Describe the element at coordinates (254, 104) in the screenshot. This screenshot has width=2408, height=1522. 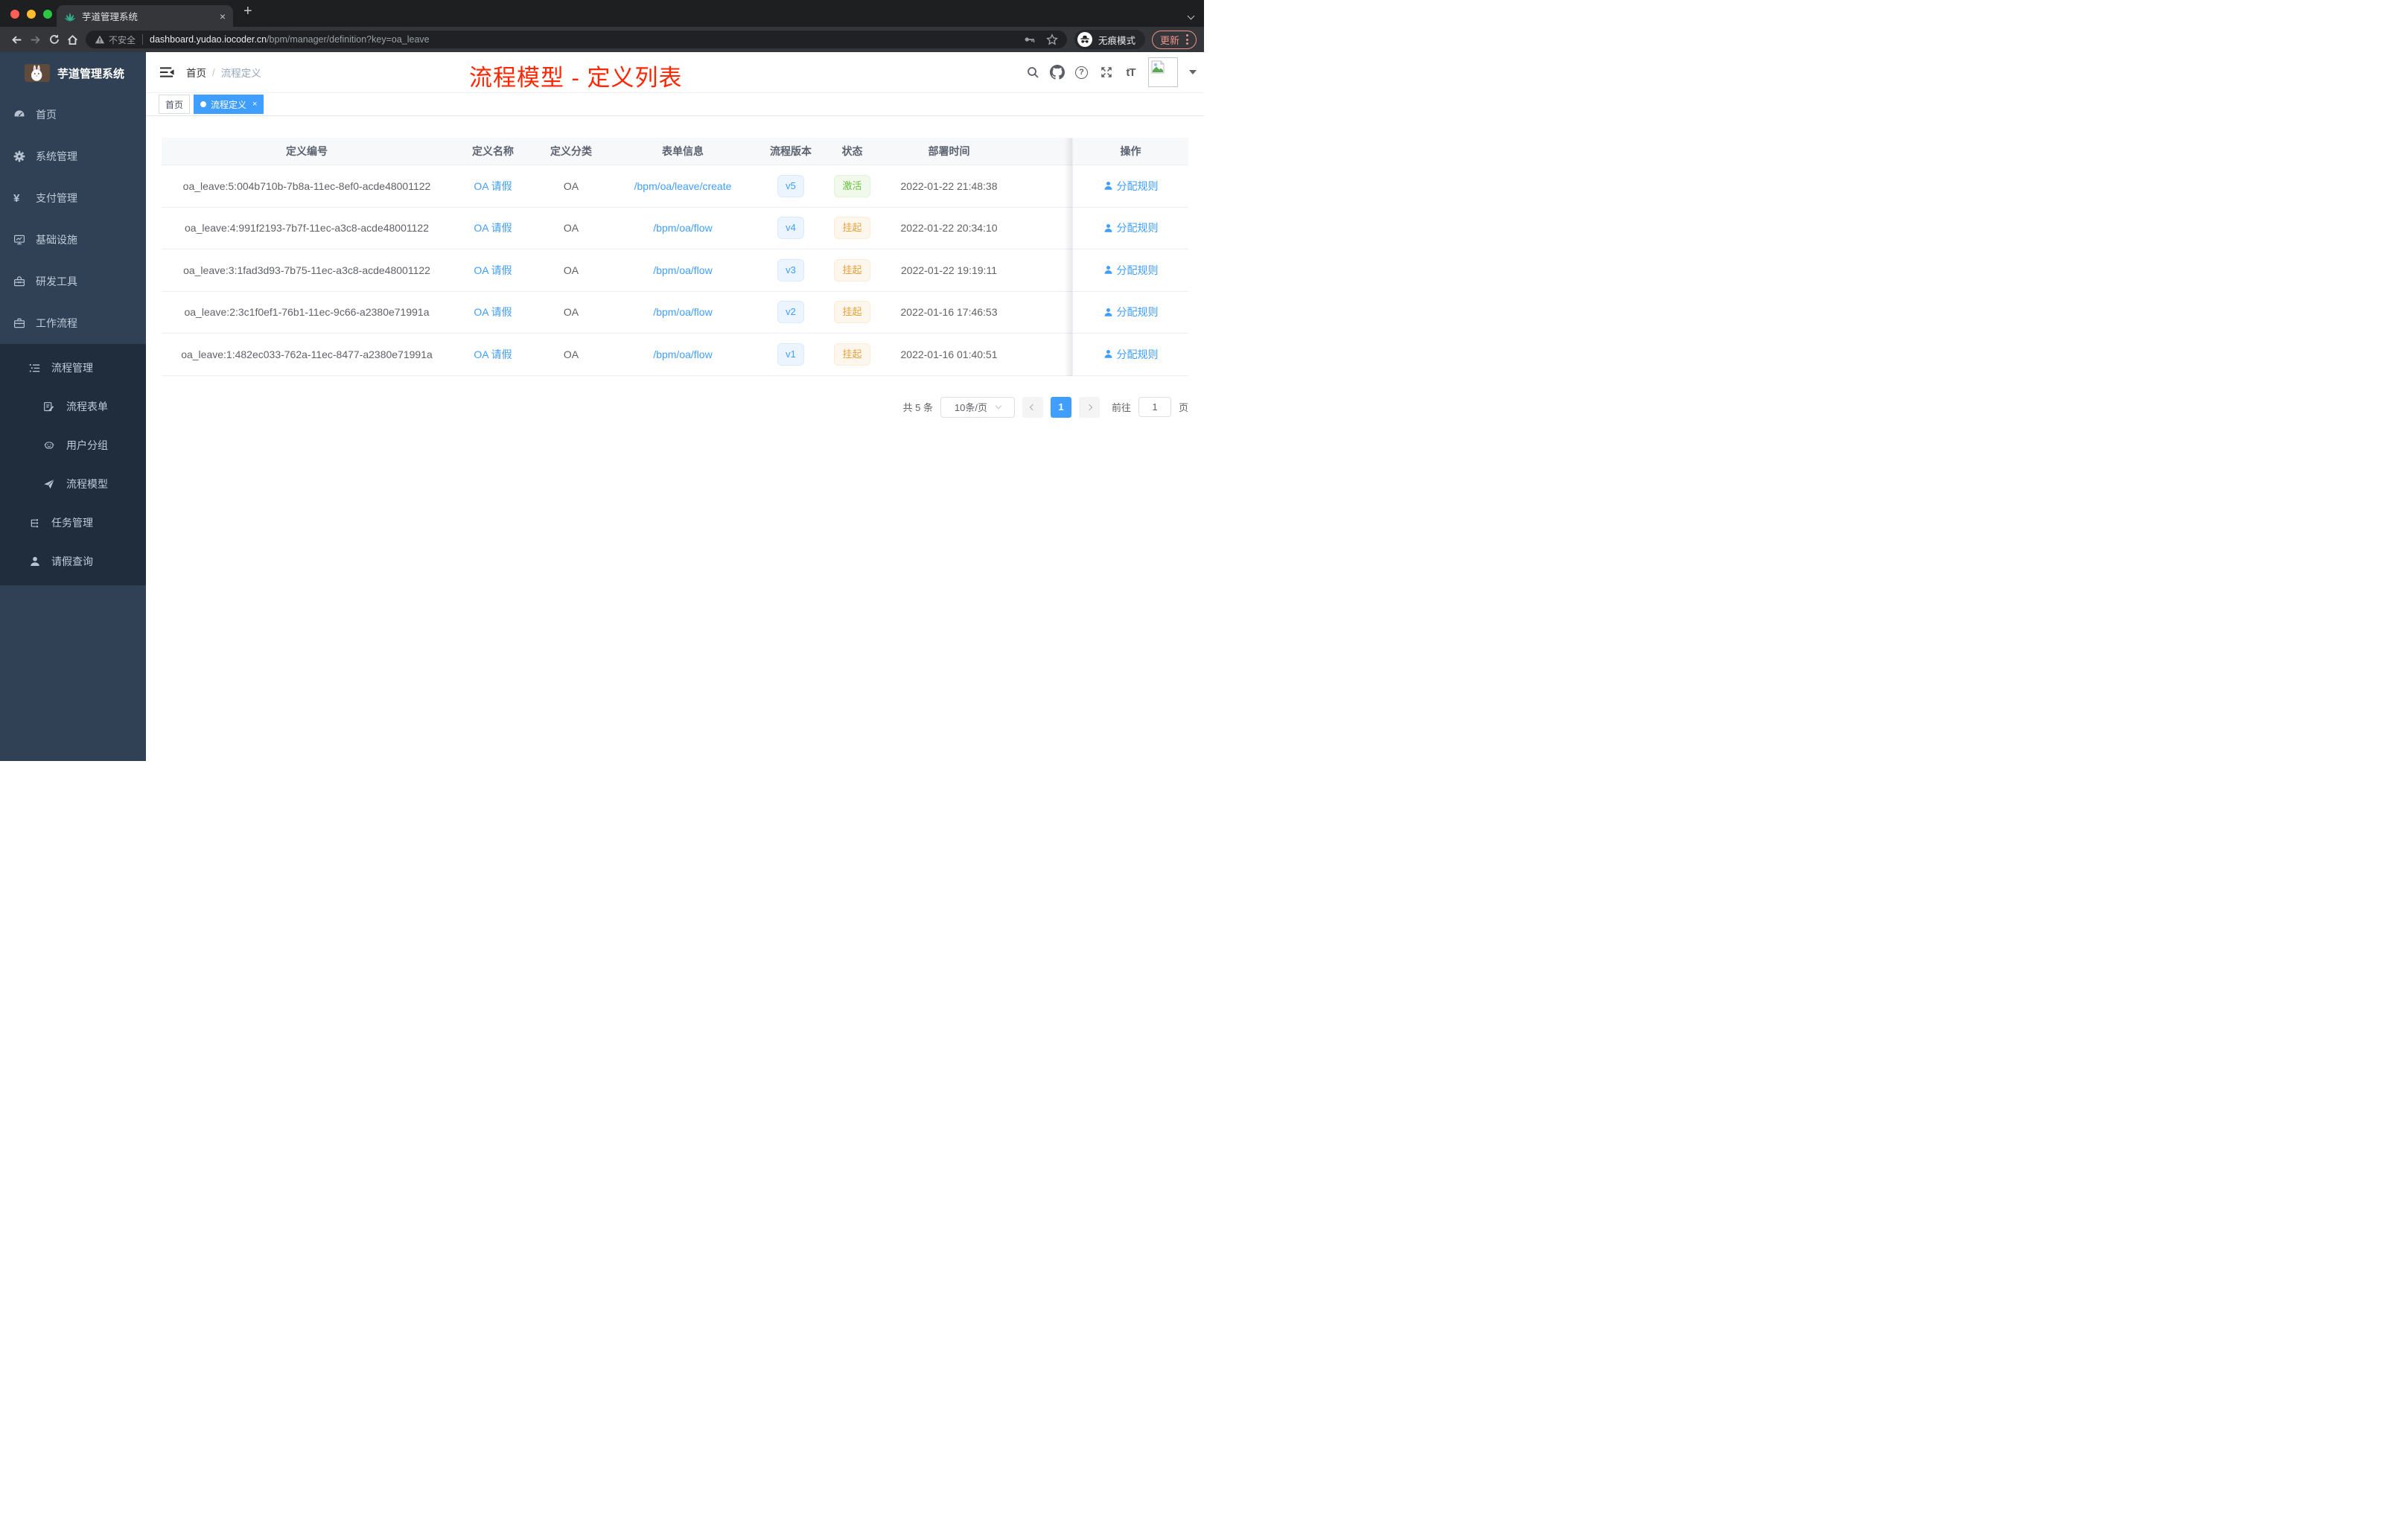
I see `tag-close-icon: ×` at that location.